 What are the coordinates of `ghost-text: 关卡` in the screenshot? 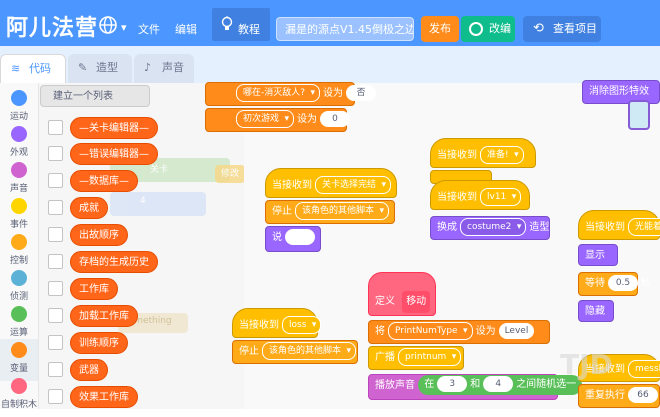 It's located at (159, 170).